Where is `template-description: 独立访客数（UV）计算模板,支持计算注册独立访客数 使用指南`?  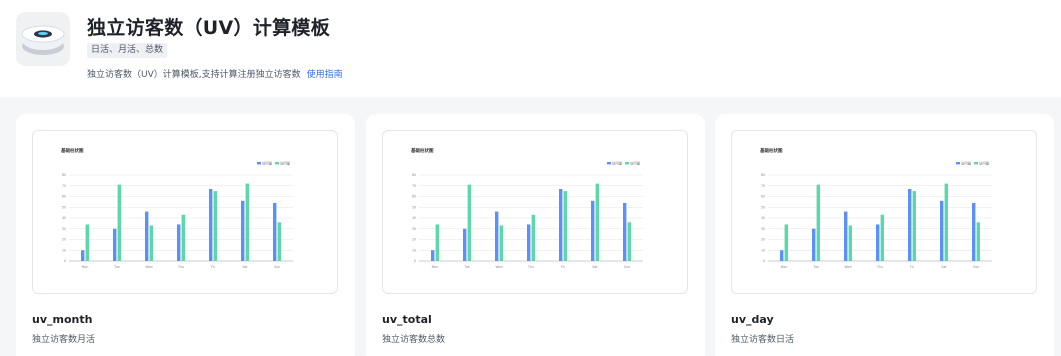
template-description: 独立访客数（UV）计算模板,支持计算注册独立访客数 使用指南 is located at coordinates (215, 73).